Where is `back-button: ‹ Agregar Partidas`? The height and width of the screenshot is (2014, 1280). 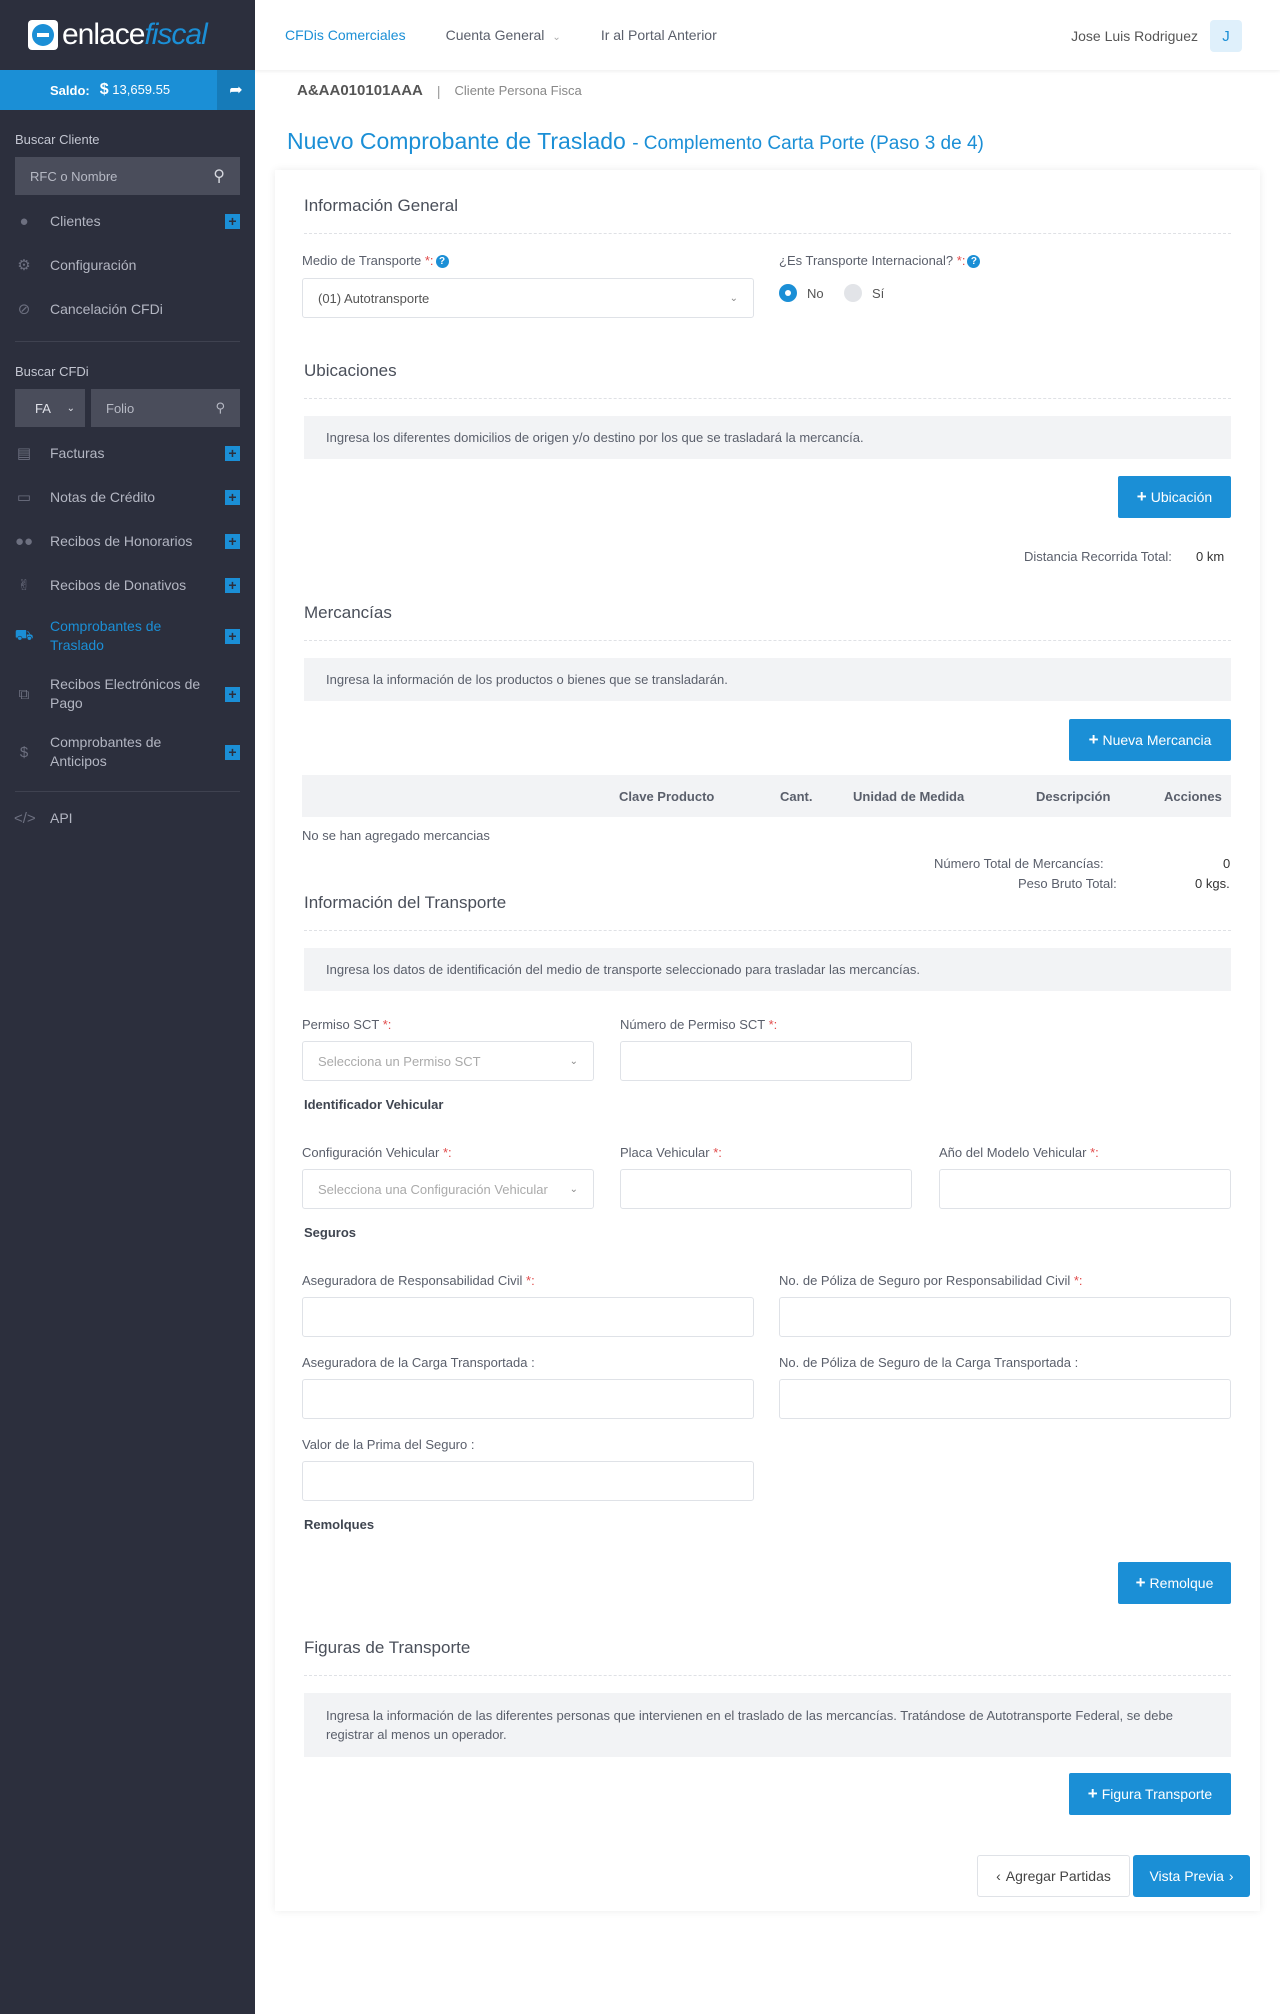
back-button: ‹ Agregar Partidas is located at coordinates (1053, 1876).